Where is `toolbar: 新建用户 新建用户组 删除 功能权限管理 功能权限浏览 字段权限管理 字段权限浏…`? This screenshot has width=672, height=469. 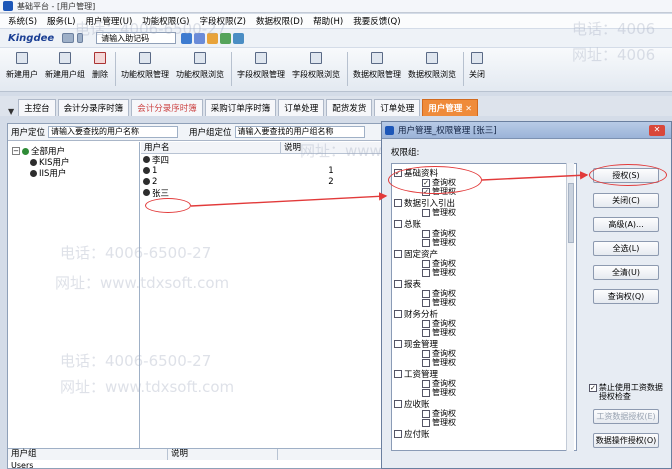 toolbar: 新建用户 新建用户组 删除 功能权限管理 功能权限浏览 字段权限管理 字段权限浏… is located at coordinates (336, 70).